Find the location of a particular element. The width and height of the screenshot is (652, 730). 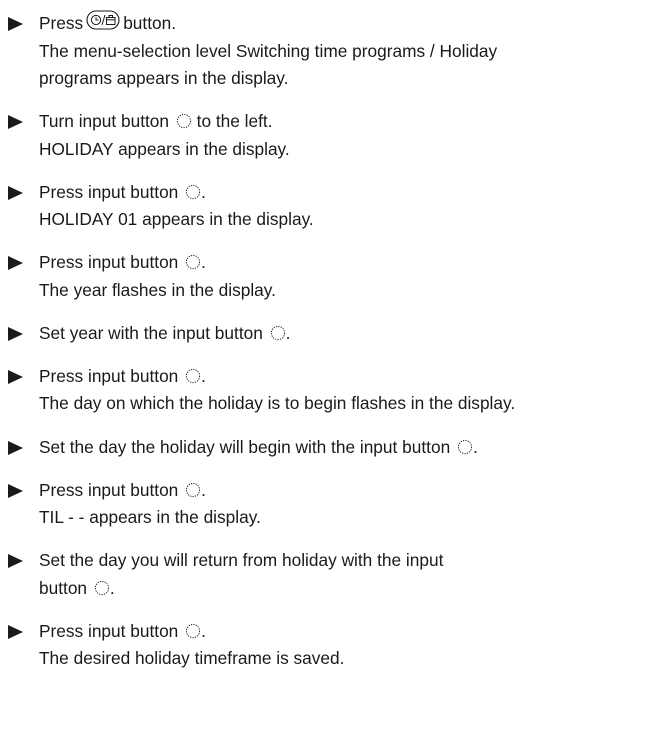

step-result: TIL - - appears in the display. is located at coordinates (150, 517).